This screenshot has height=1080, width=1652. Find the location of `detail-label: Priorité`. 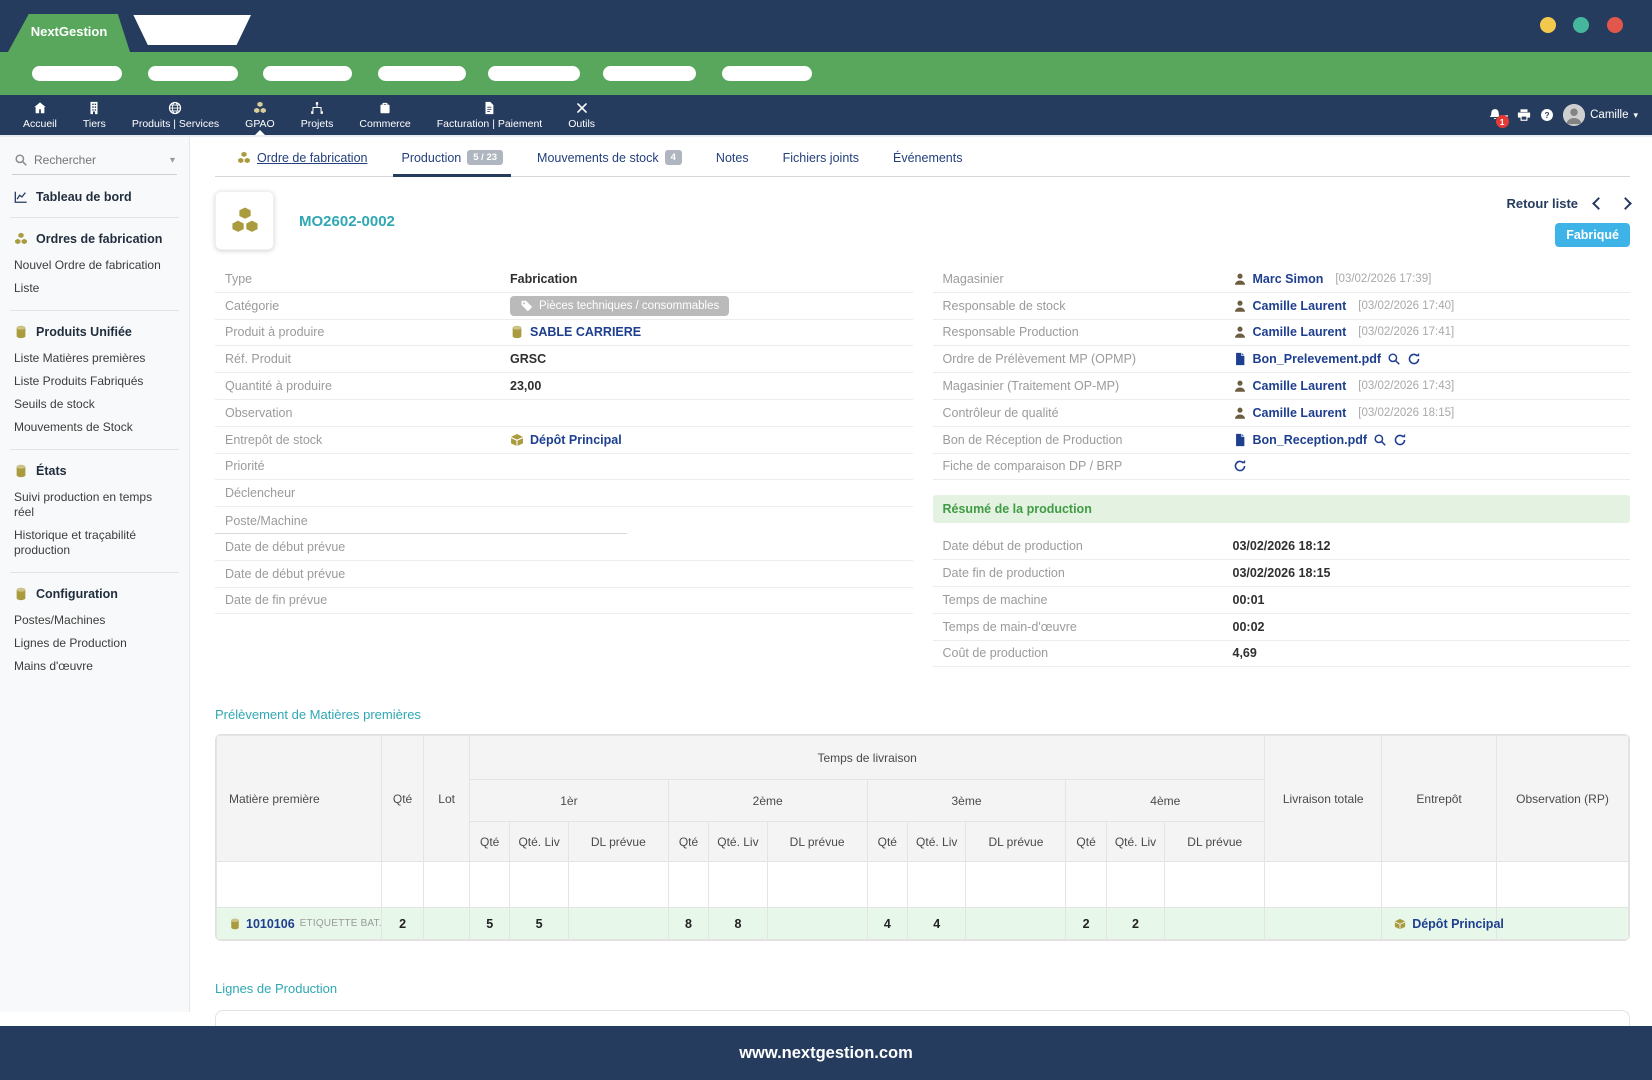

detail-label: Priorité is located at coordinates (245, 466).